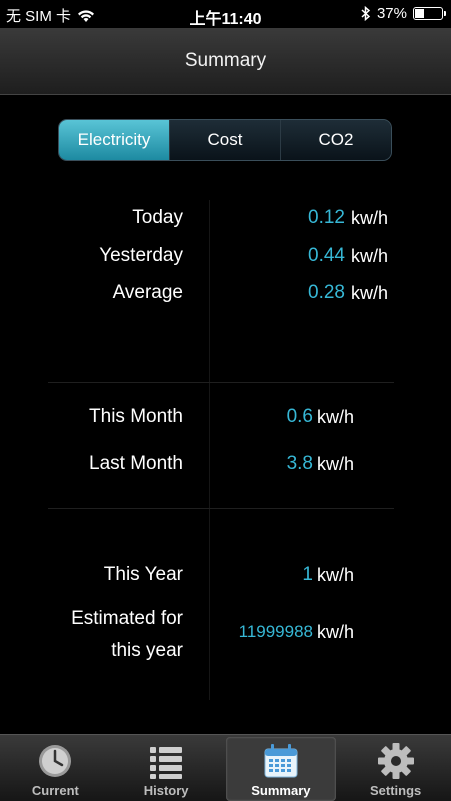 This screenshot has height=801, width=451. I want to click on navigation-bar: Summary, so click(225, 61).